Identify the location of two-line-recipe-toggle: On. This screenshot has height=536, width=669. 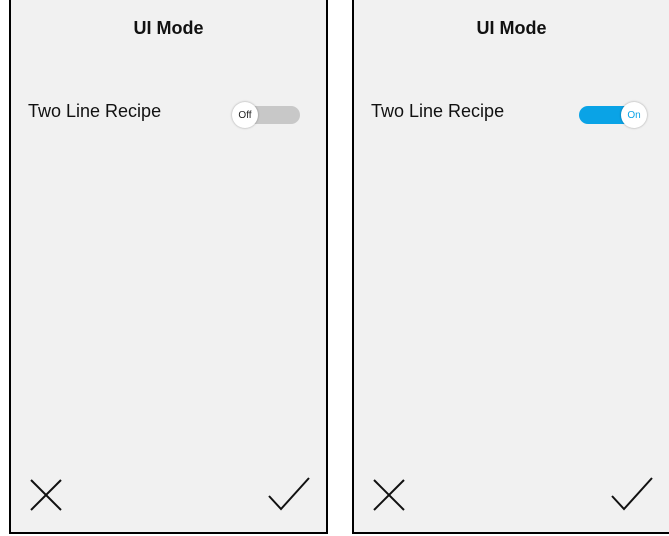
(613, 115).